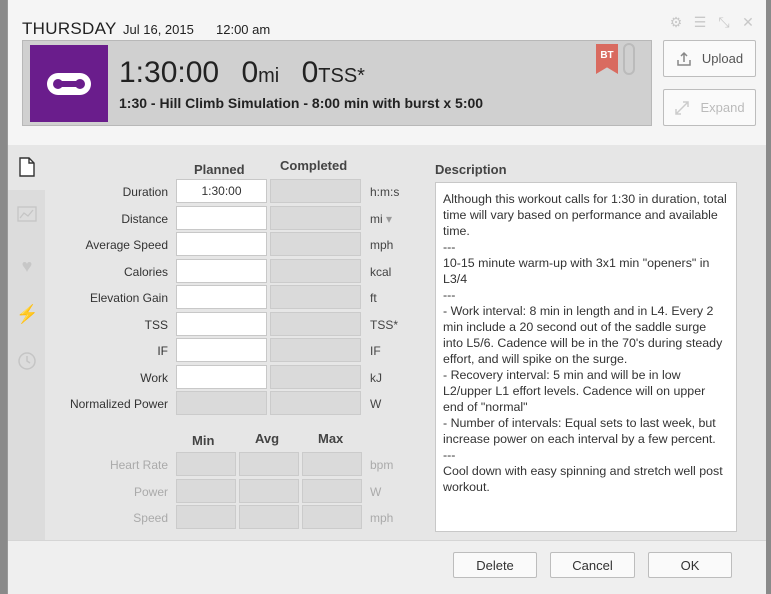  What do you see at coordinates (310, 72) in the screenshot?
I see `summary-tss: 0` at bounding box center [310, 72].